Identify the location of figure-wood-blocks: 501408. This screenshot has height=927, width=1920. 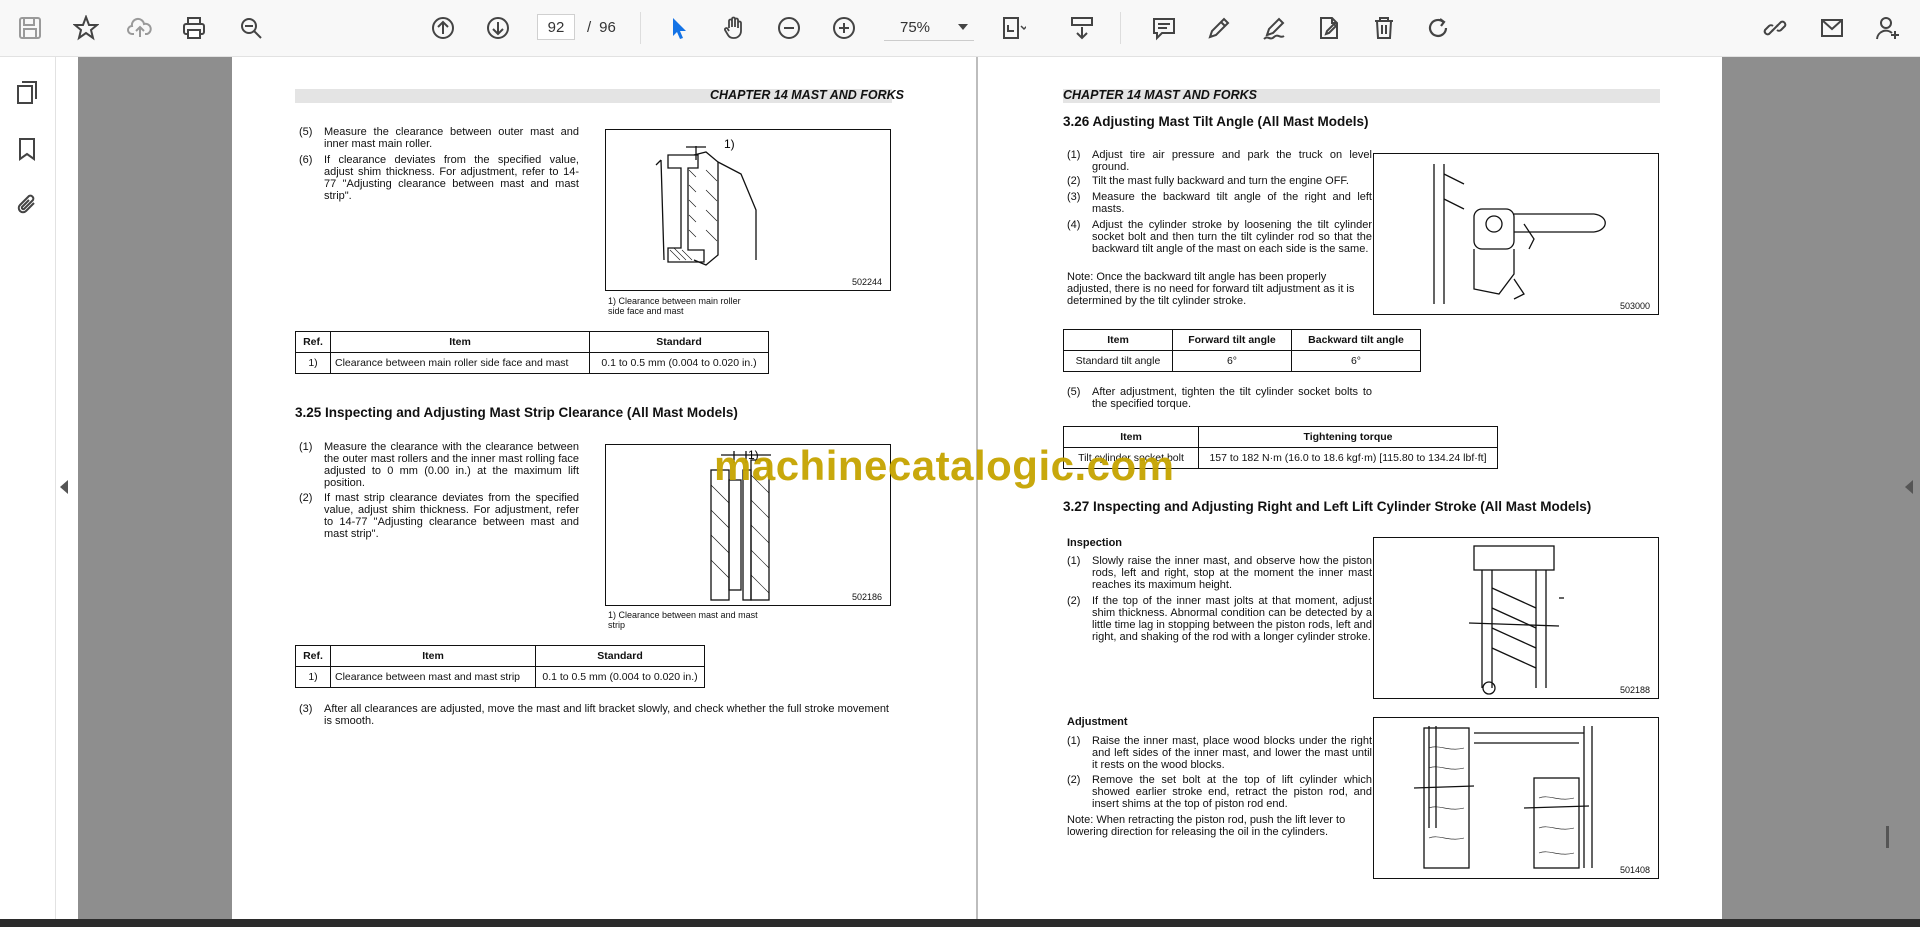
(1516, 798).